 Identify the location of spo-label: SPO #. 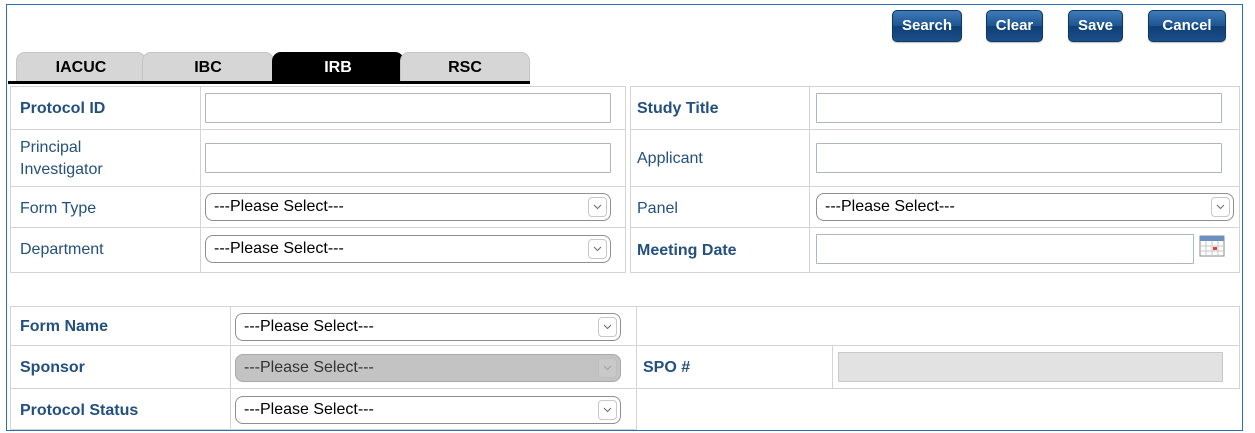
(667, 367).